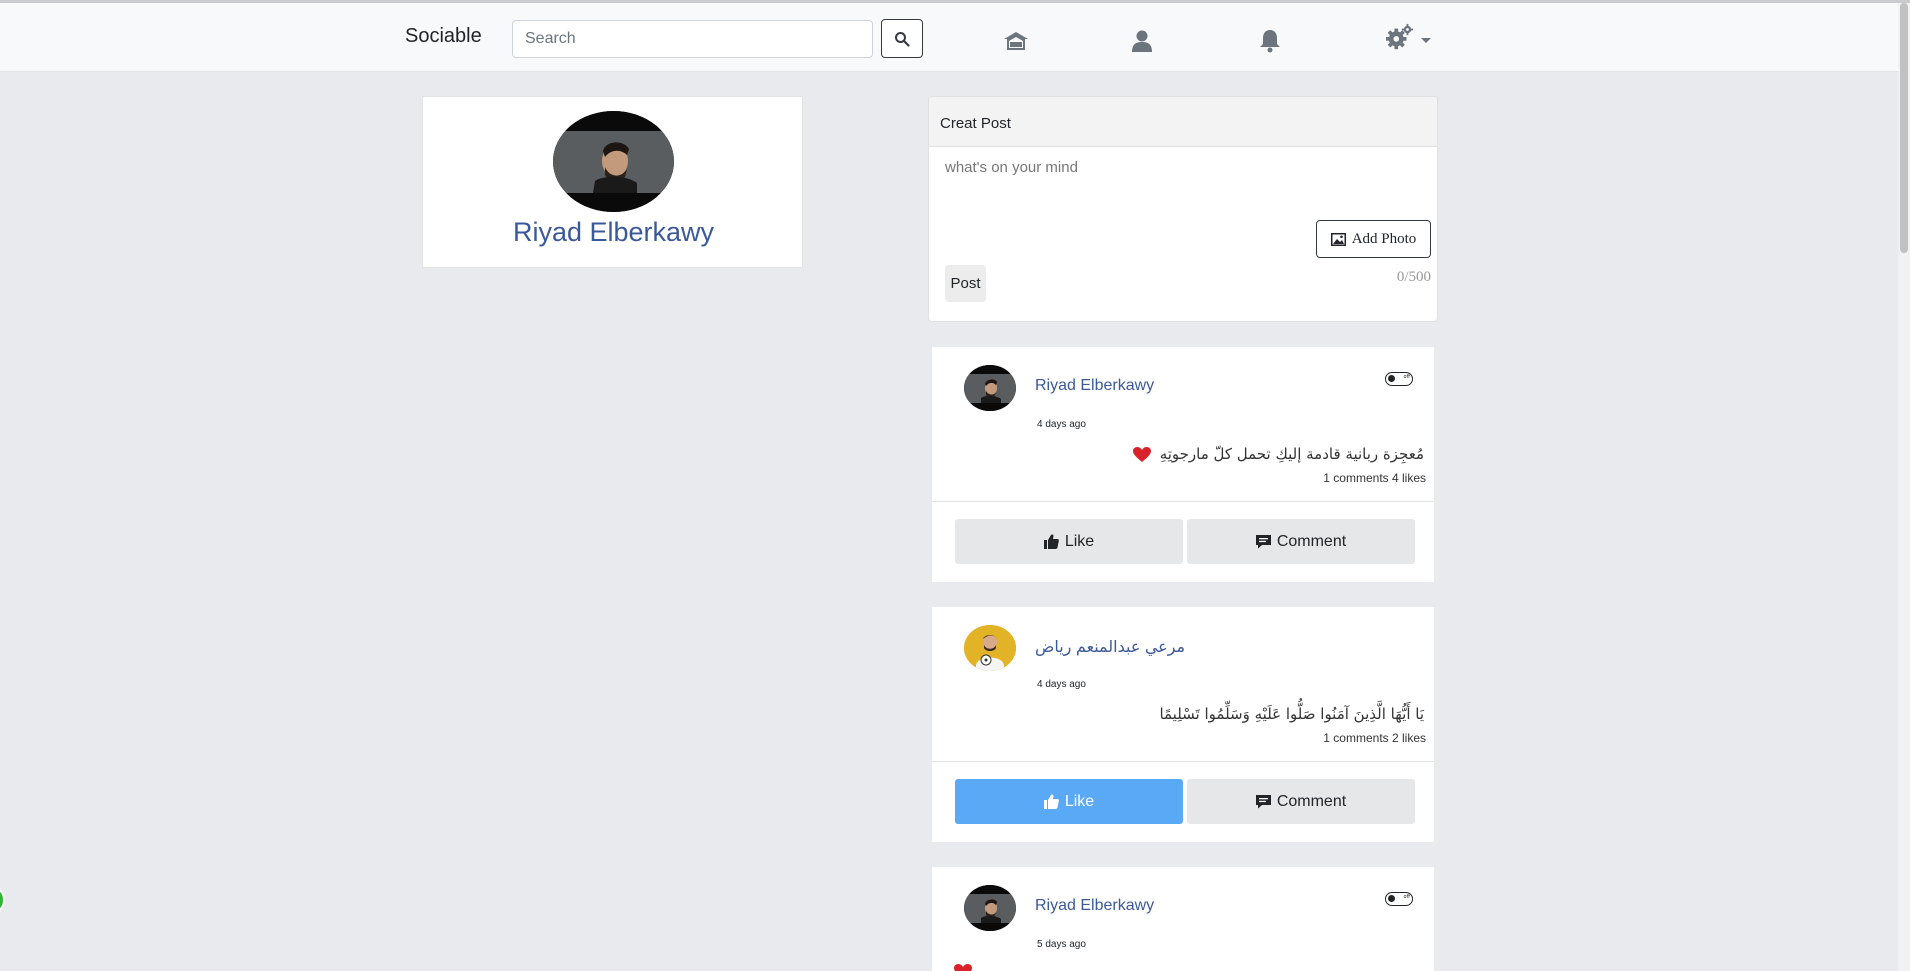 Image resolution: width=1910 pixels, height=971 pixels. Describe the element at coordinates (1413, 277) in the screenshot. I see `char-counter: 0/500` at that location.